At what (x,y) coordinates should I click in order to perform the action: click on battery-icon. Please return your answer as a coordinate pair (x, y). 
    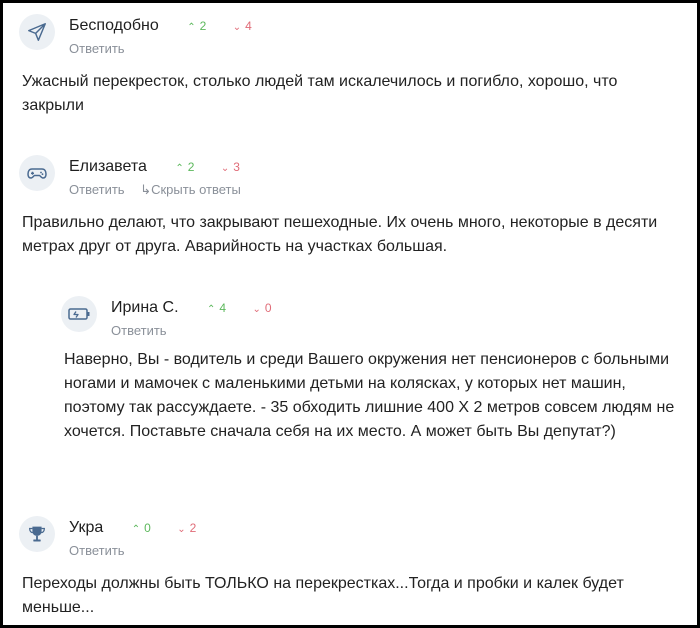
    Looking at the image, I should click on (79, 314).